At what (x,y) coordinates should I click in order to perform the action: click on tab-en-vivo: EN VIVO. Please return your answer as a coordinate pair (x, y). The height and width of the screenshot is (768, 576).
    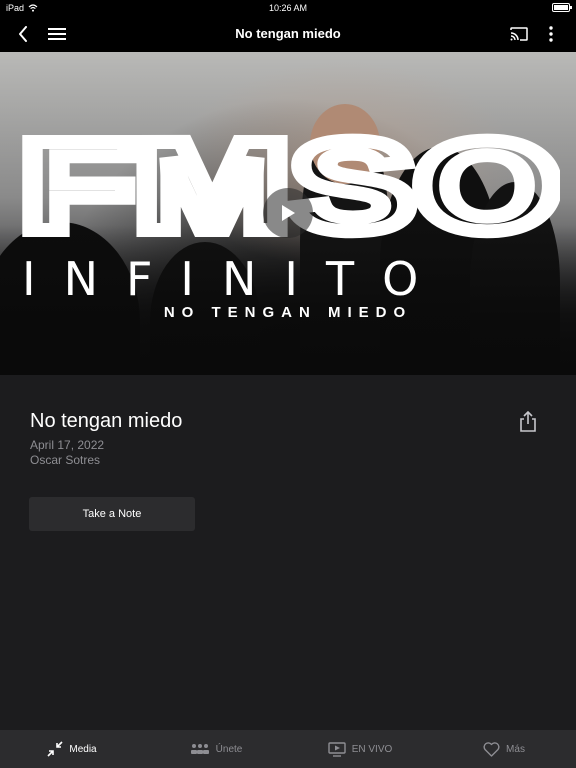
    Looking at the image, I should click on (360, 749).